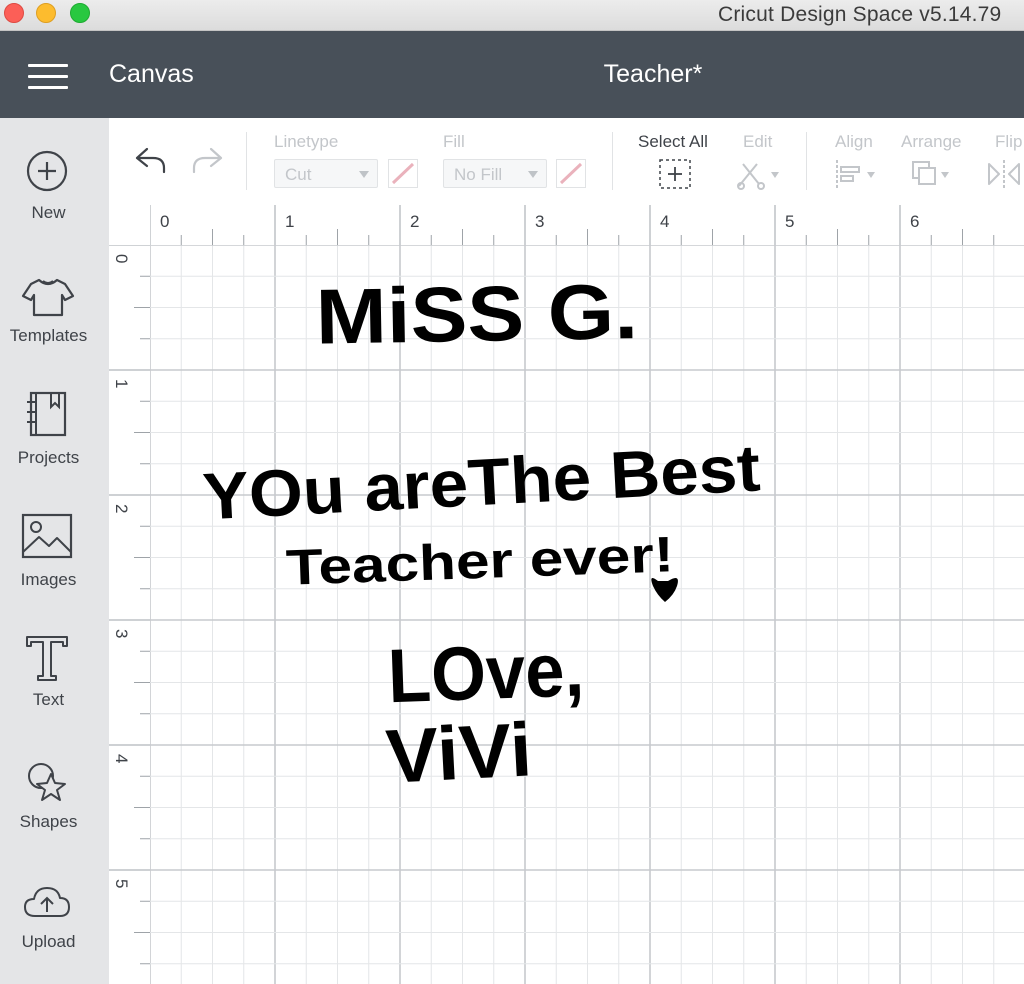 This screenshot has width=1024, height=984. Describe the element at coordinates (129, 605) in the screenshot. I see `vertical-ruler-ticks` at that location.